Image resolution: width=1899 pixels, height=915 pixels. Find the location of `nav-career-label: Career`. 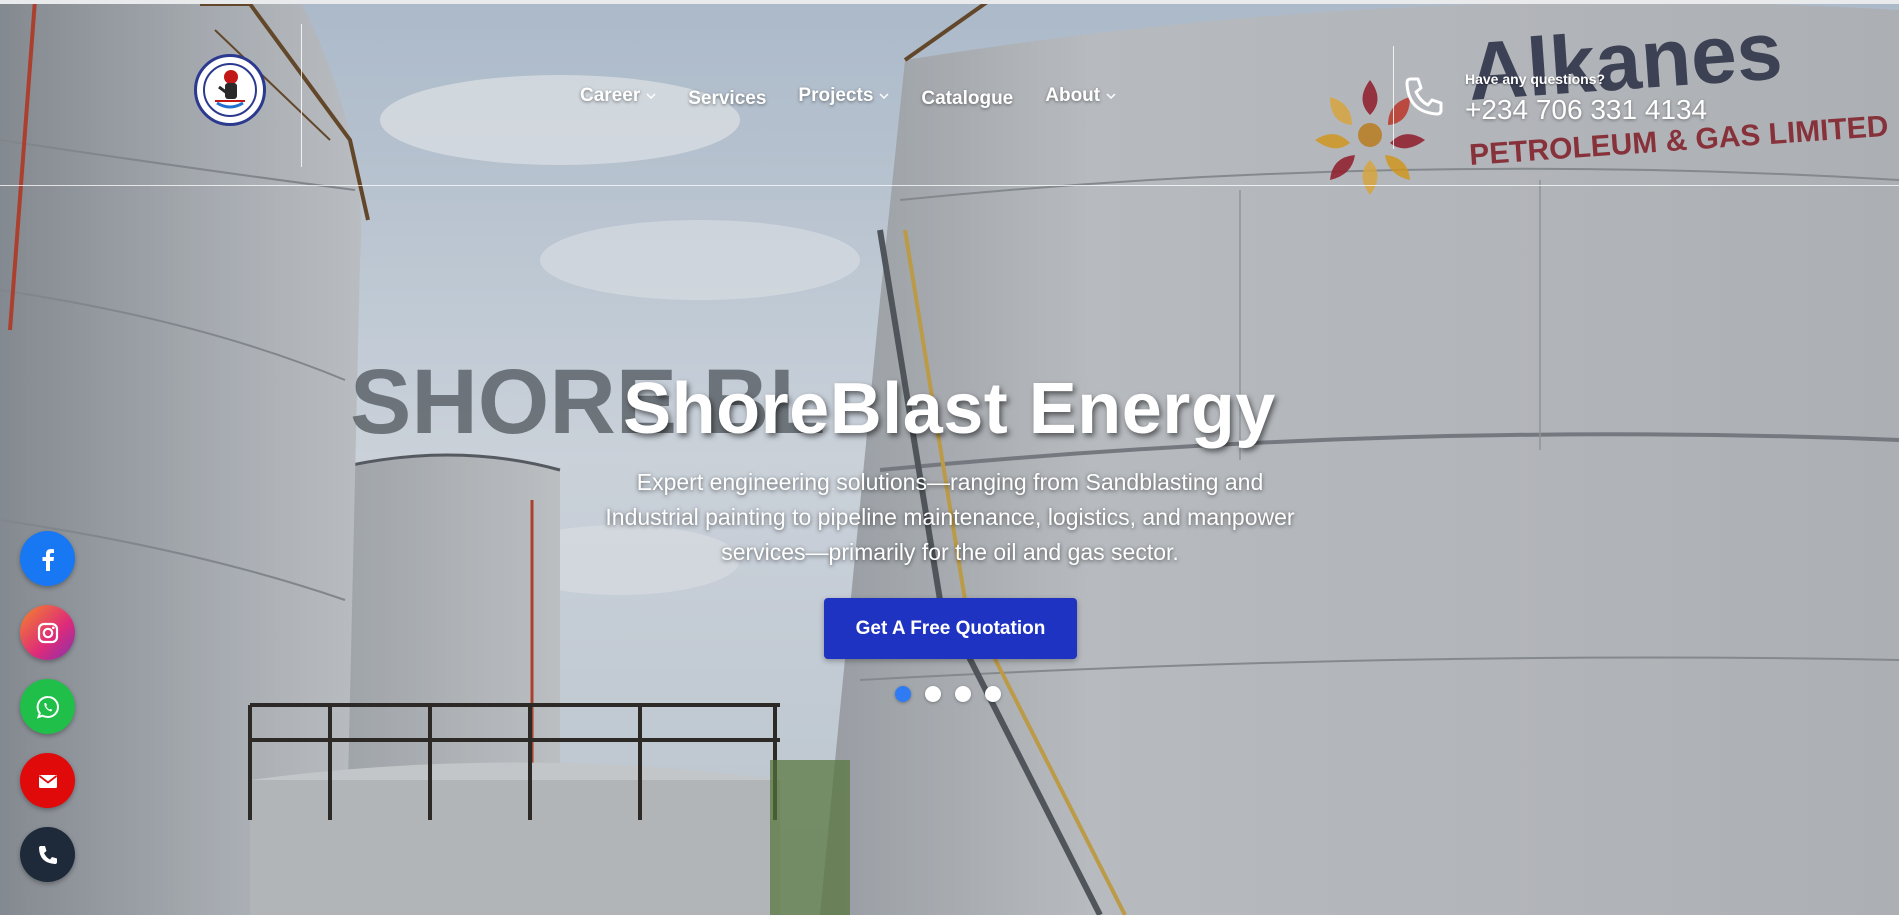

nav-career-label: Career is located at coordinates (610, 95).